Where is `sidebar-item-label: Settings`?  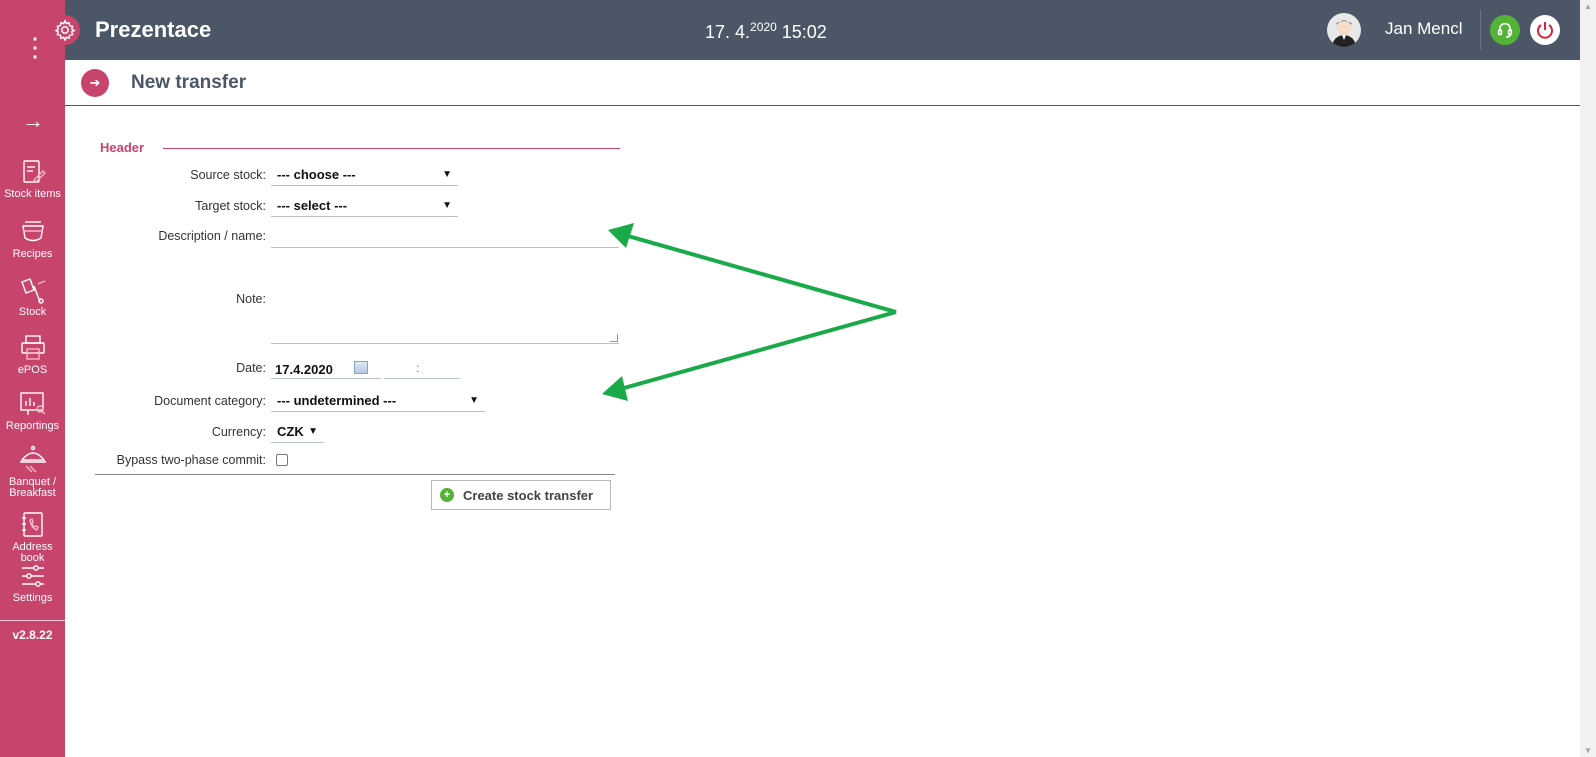
sidebar-item-label: Settings is located at coordinates (32, 598).